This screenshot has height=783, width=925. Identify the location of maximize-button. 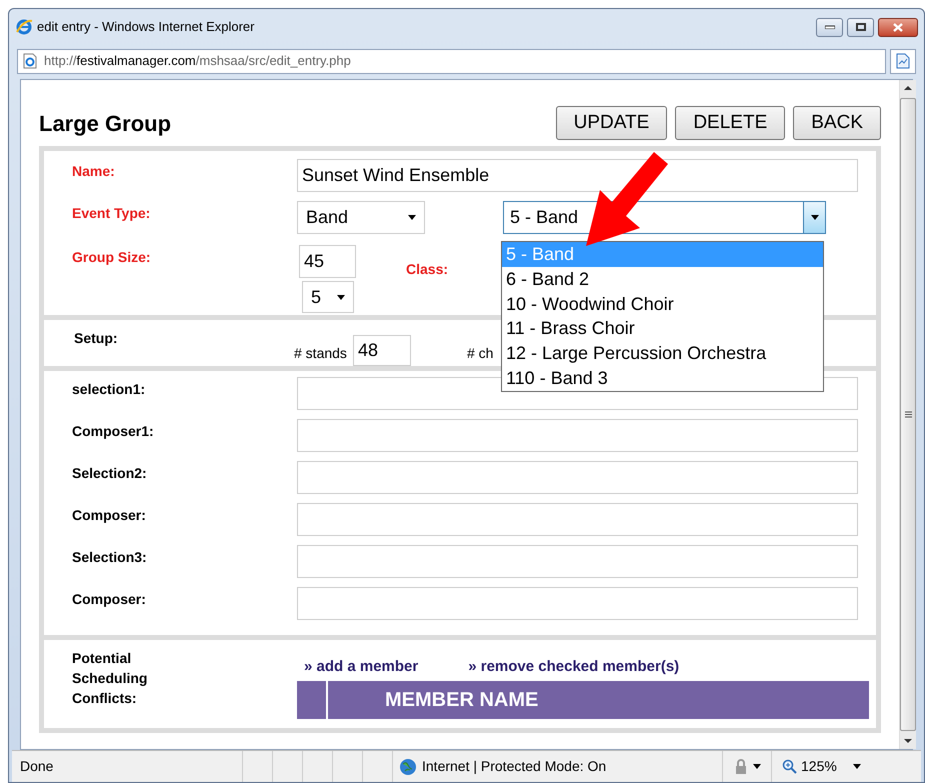
(860, 27).